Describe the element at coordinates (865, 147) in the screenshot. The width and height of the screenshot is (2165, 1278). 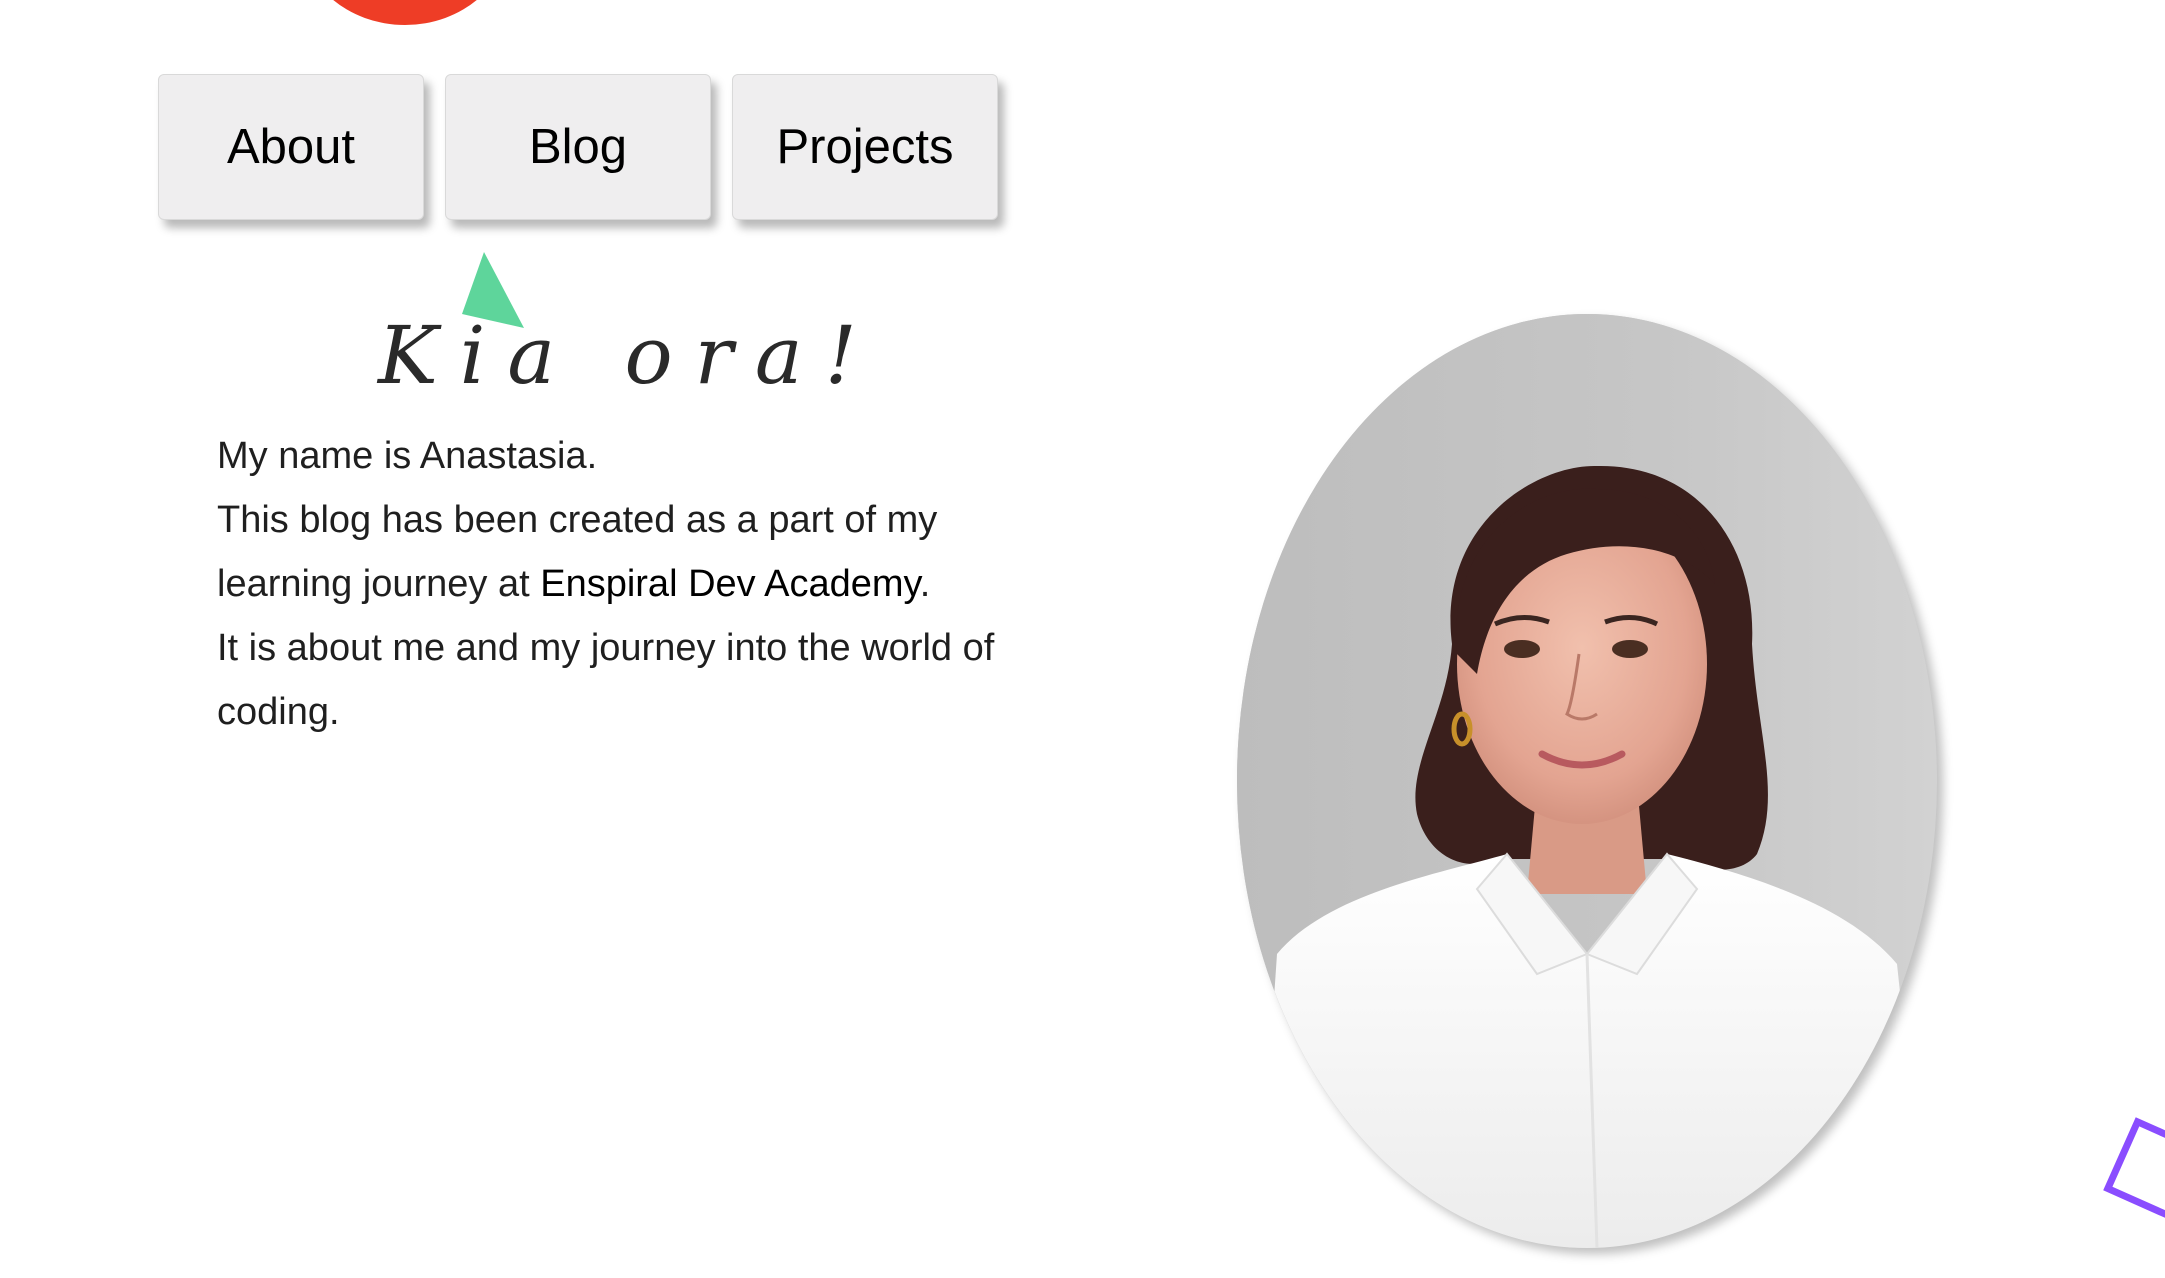
I see `nav-projects-button: Projects` at that location.